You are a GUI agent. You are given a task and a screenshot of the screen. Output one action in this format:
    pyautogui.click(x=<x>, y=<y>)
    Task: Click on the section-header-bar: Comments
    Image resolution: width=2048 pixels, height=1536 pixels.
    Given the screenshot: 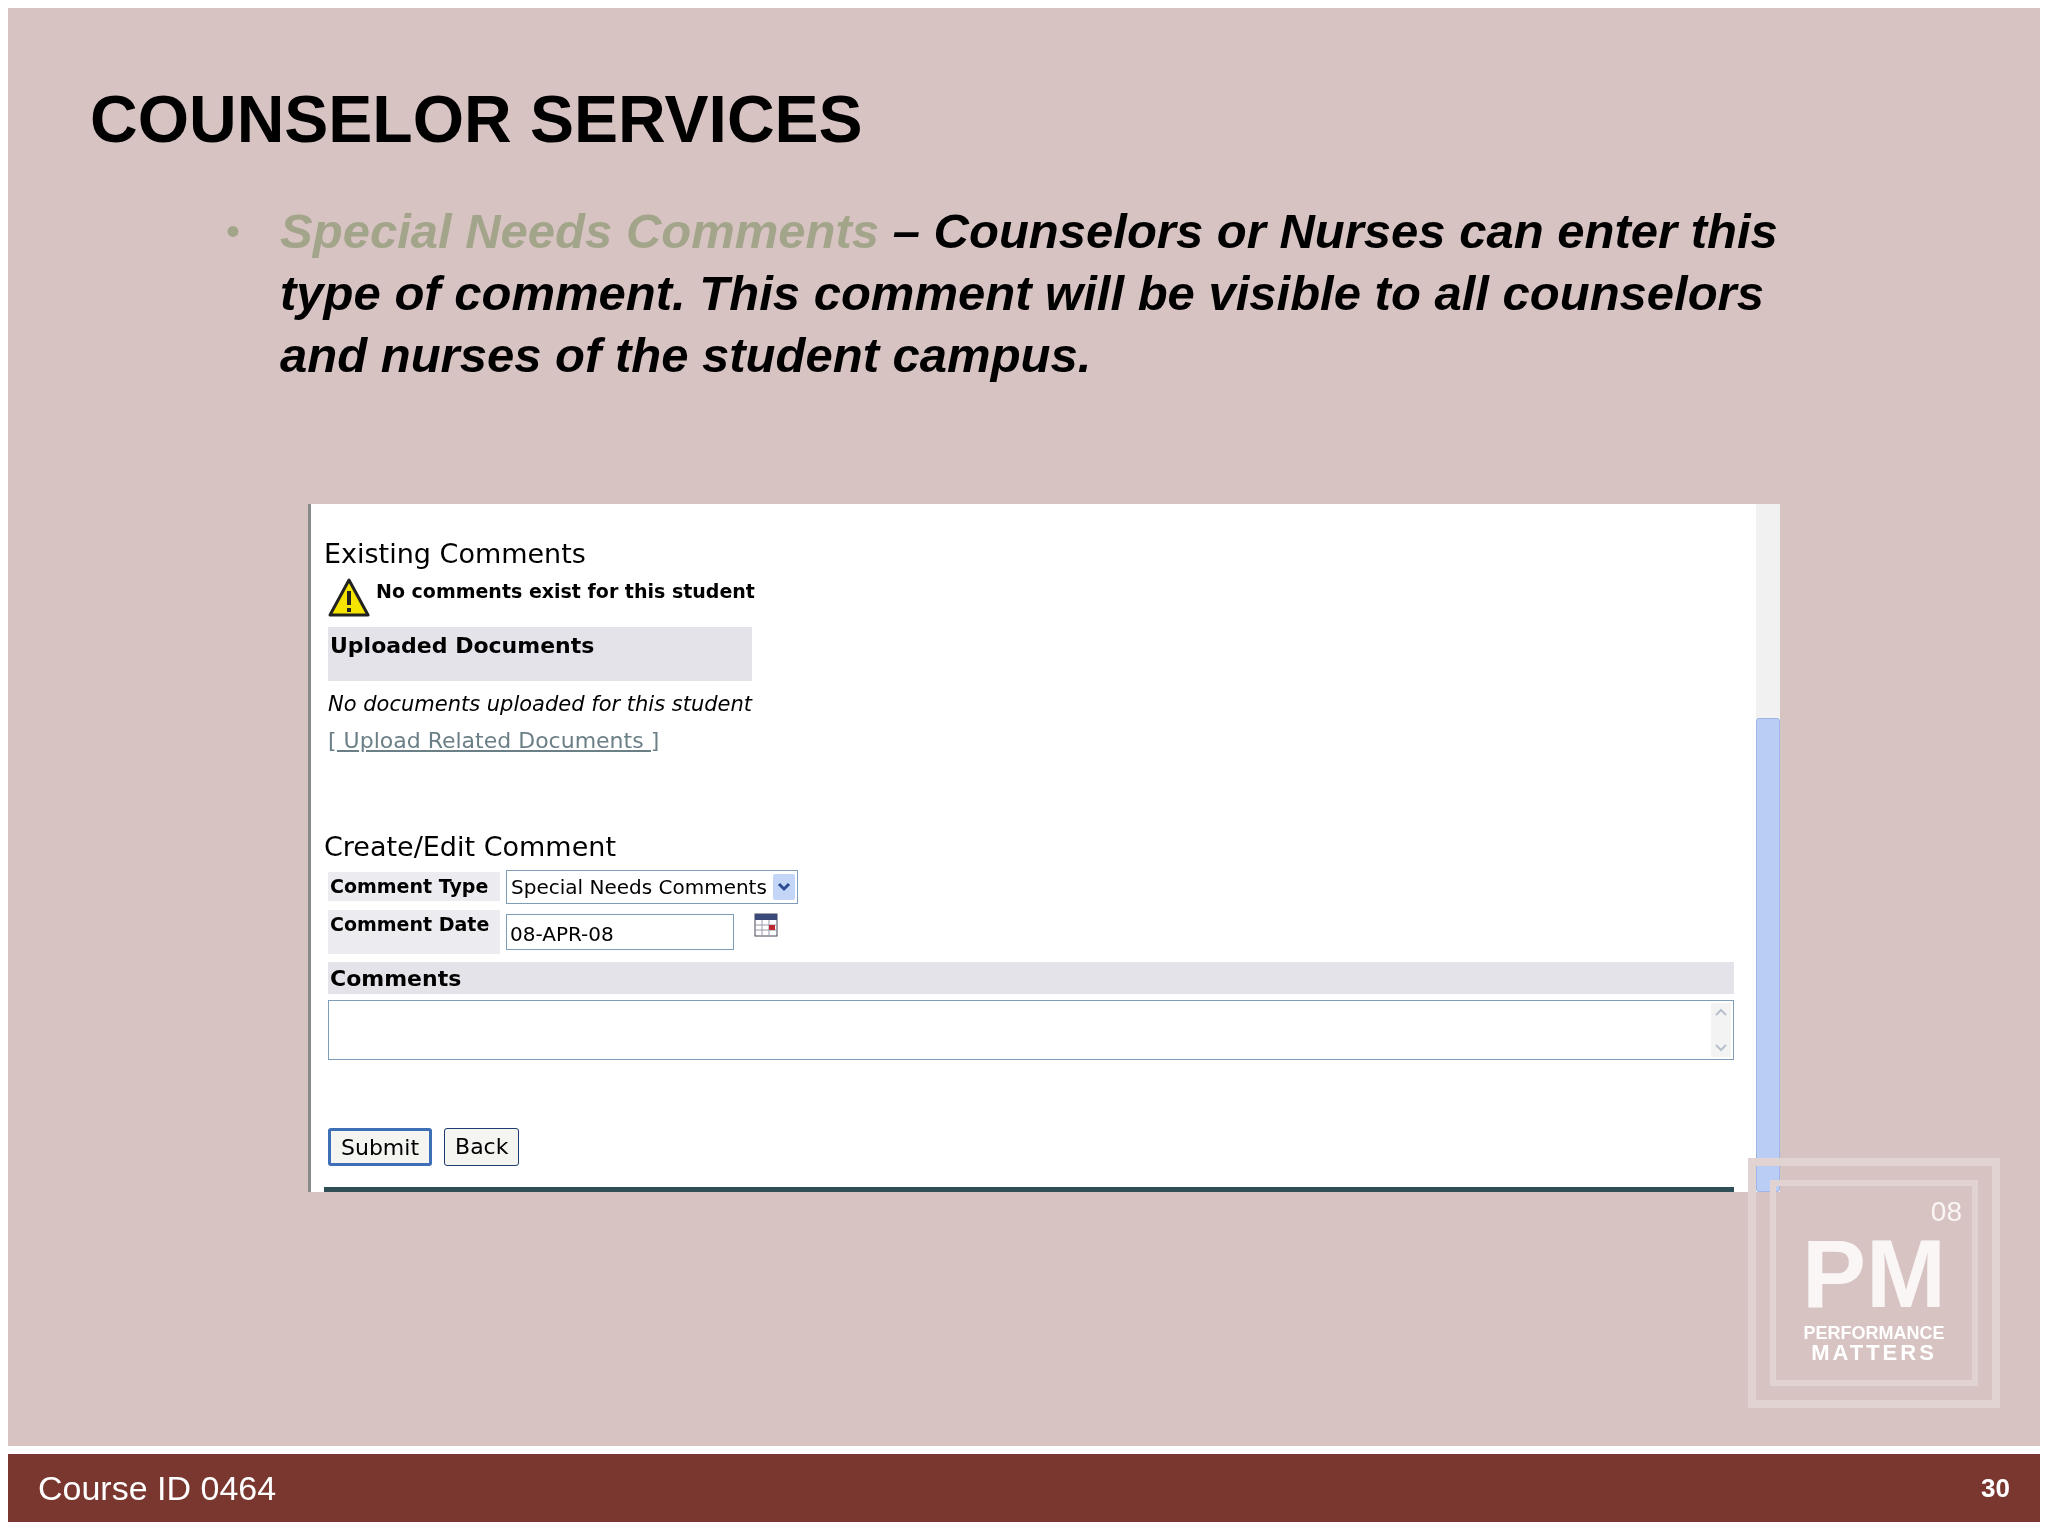 What is the action you would take?
    pyautogui.click(x=1031, y=977)
    